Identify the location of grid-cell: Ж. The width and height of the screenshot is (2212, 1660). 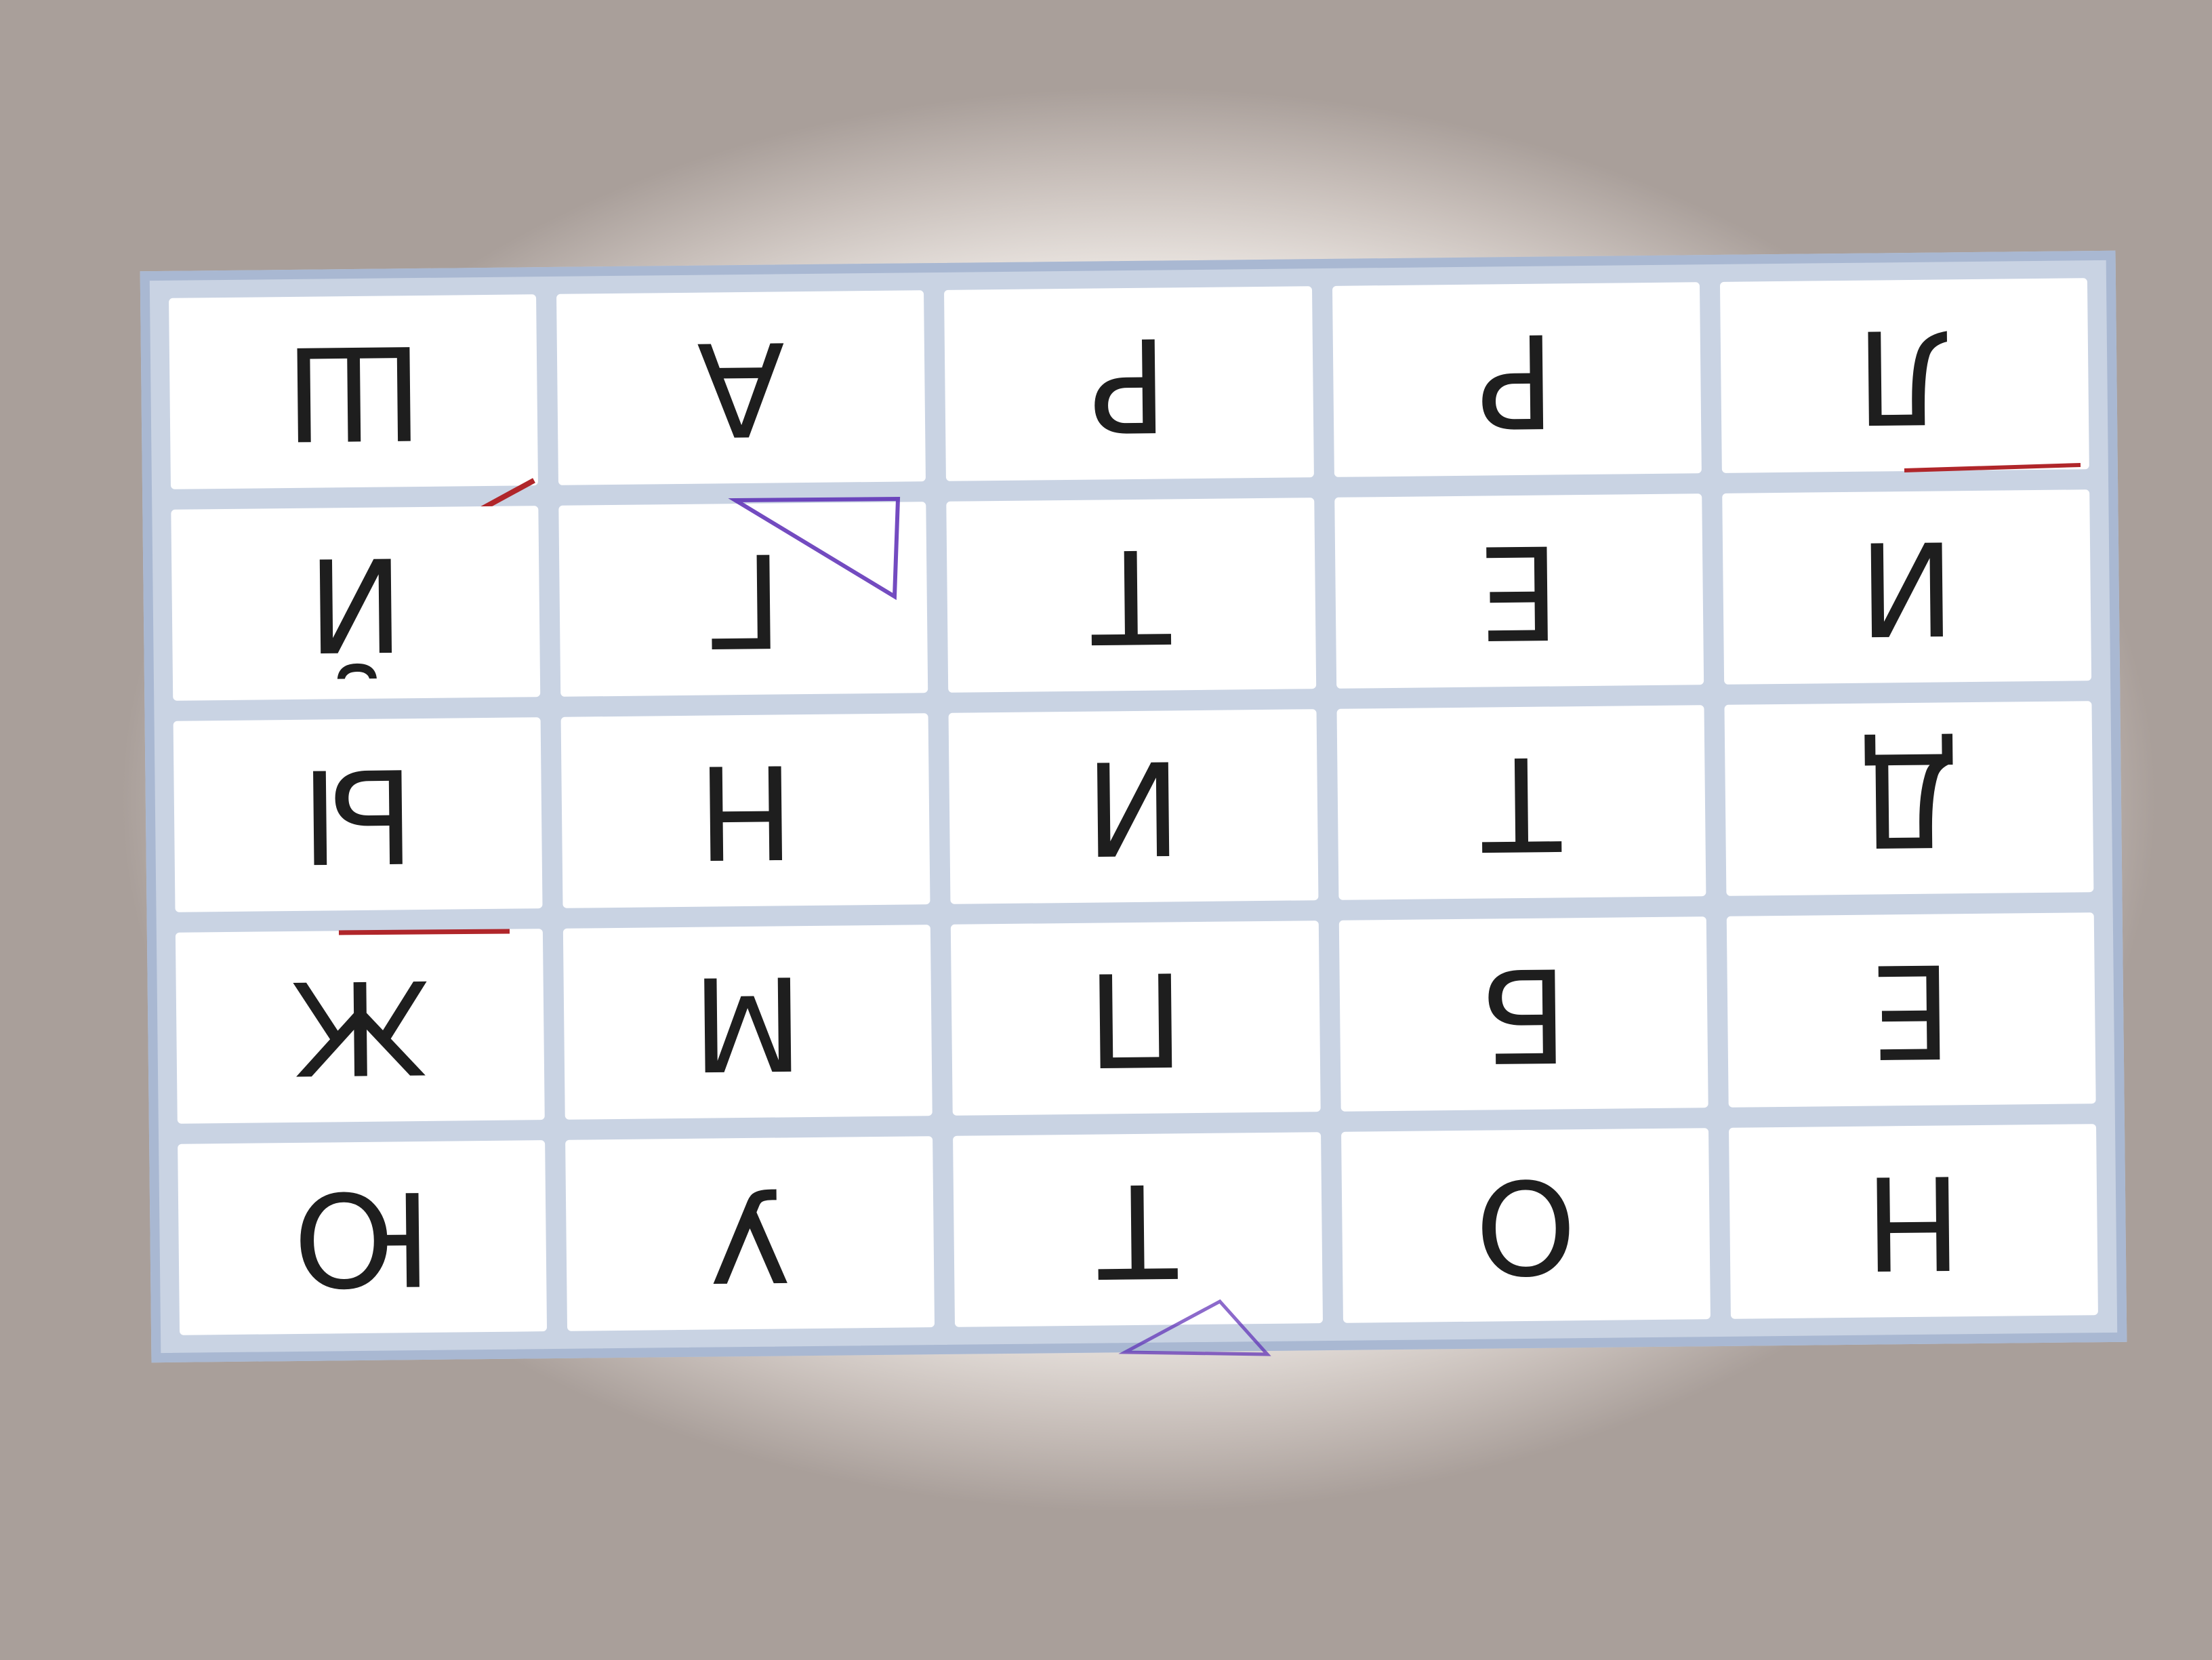
(360, 1026).